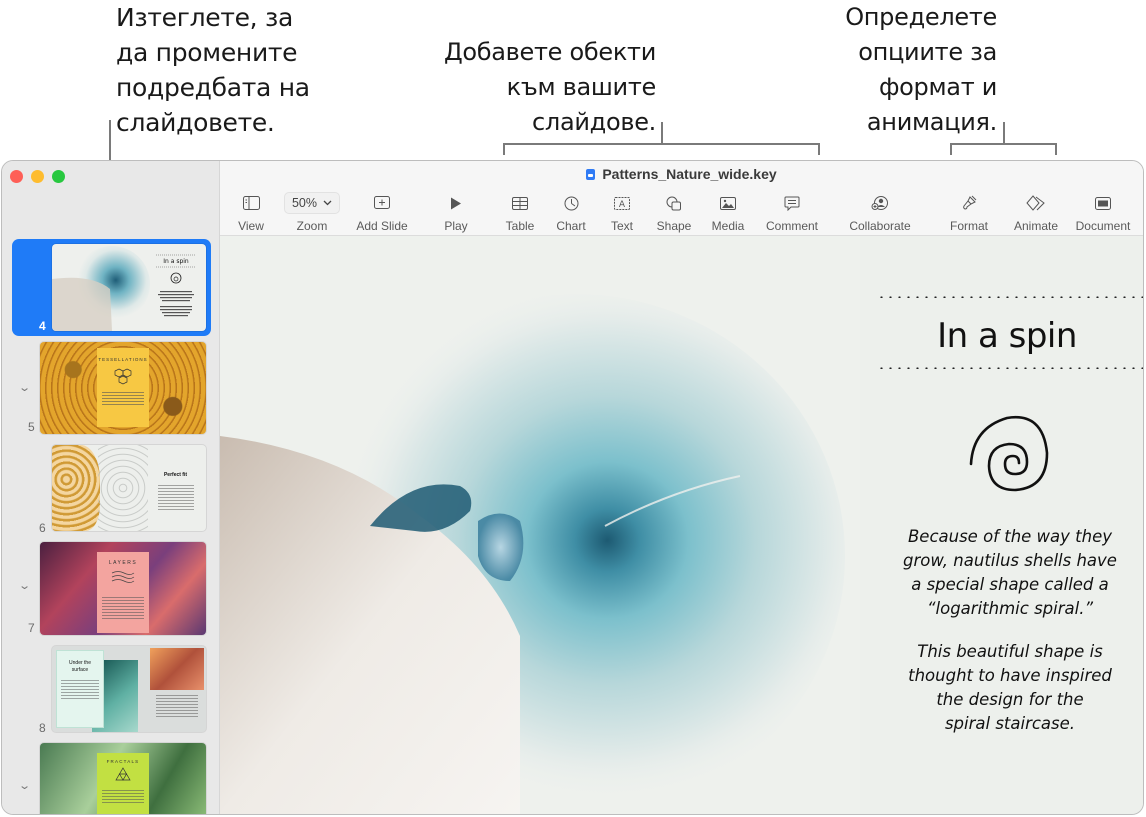  Describe the element at coordinates (728, 203) in the screenshot. I see `media-icon` at that location.